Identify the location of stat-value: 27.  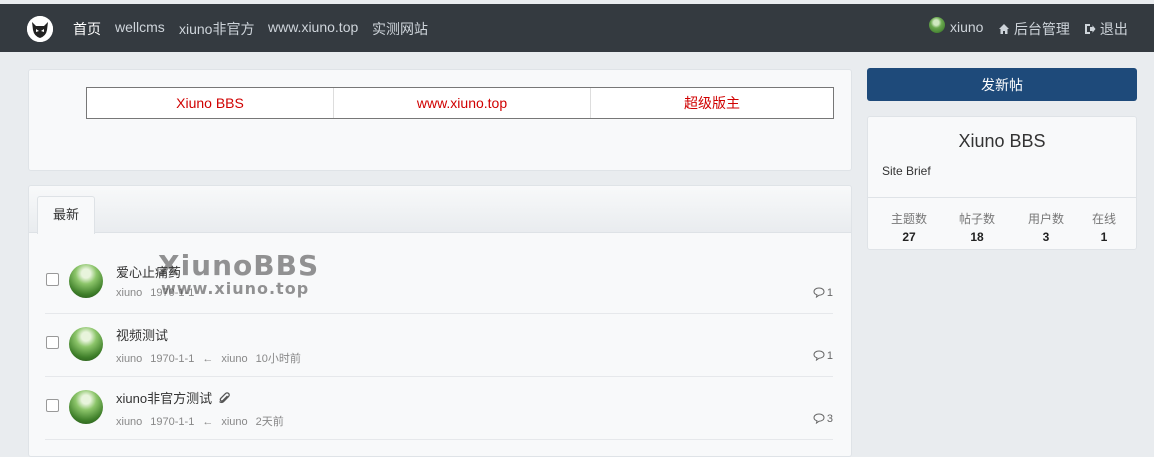
(909, 237).